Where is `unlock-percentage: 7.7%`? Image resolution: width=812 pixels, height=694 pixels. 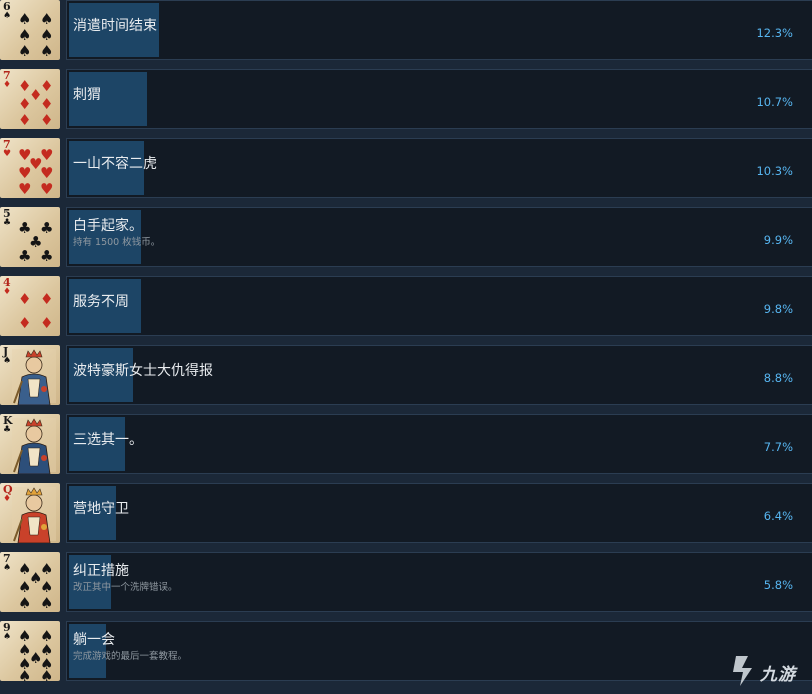 unlock-percentage: 7.7% is located at coordinates (778, 447).